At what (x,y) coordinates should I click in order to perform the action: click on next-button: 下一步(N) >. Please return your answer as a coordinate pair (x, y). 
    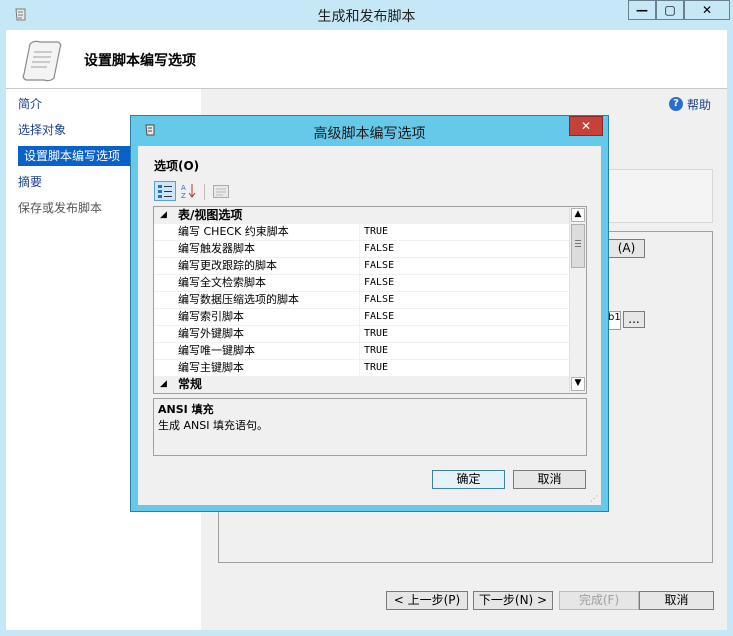
    Looking at the image, I should click on (513, 600).